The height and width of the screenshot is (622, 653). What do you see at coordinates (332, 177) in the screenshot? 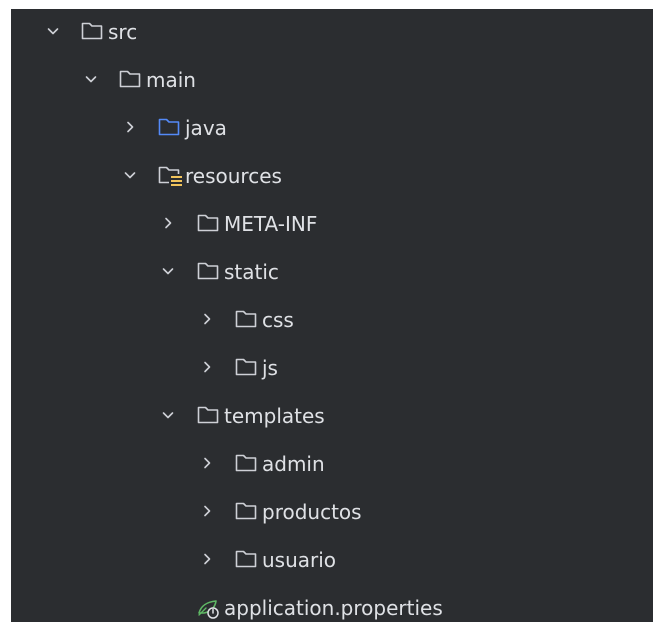
I see `tree-node-resources: resources` at bounding box center [332, 177].